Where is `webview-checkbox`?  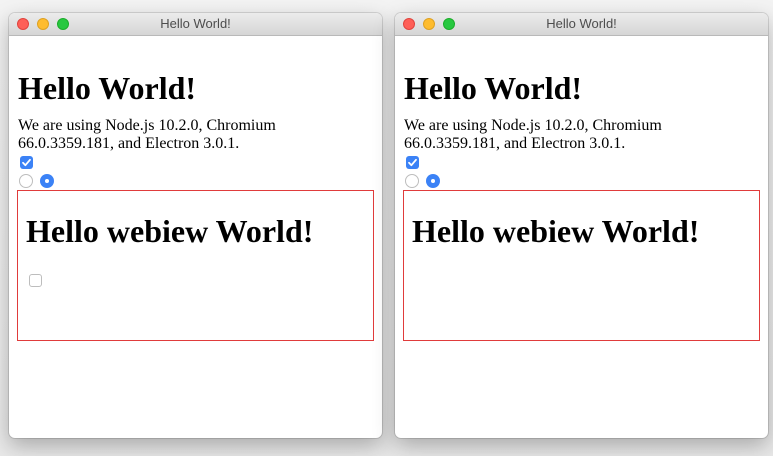 webview-checkbox is located at coordinates (35, 280).